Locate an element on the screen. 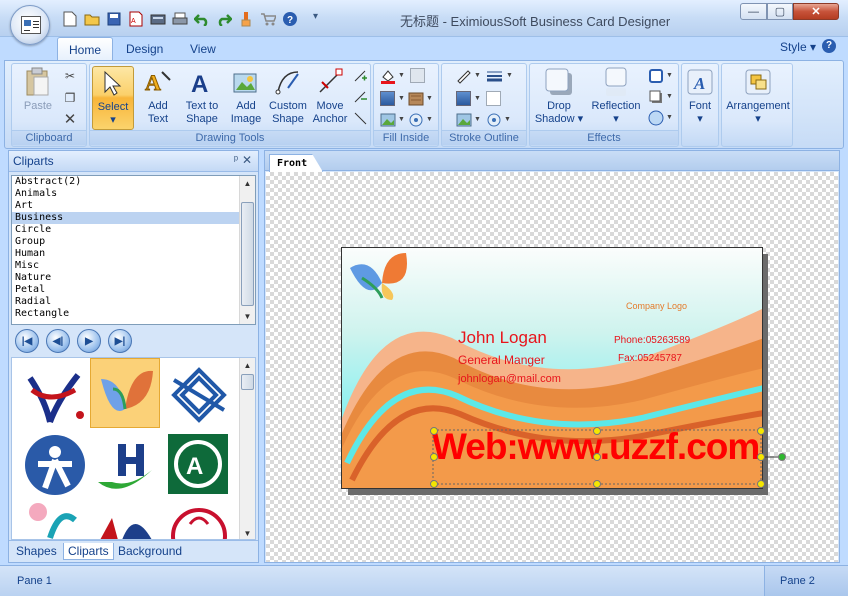 This screenshot has height=596, width=848. fill-image-icon is located at coordinates (388, 120).